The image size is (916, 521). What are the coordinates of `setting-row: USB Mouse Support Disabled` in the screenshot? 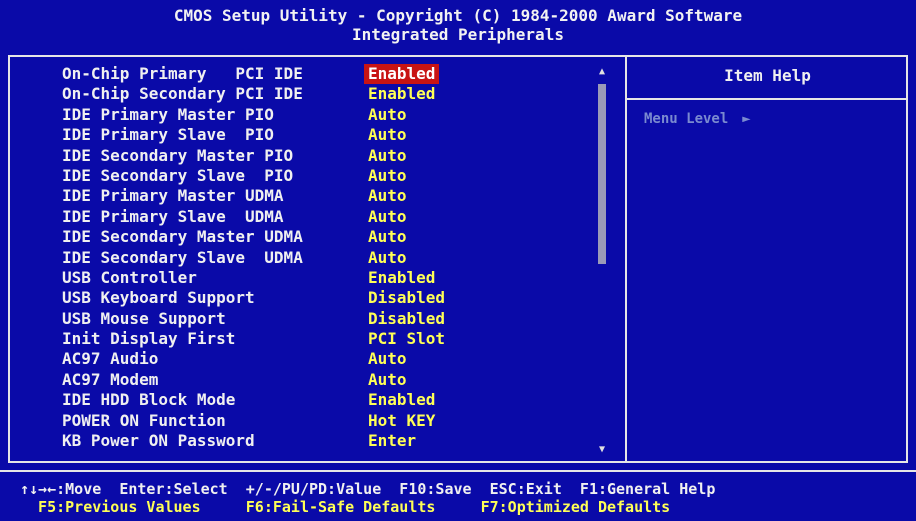 It's located at (300, 319).